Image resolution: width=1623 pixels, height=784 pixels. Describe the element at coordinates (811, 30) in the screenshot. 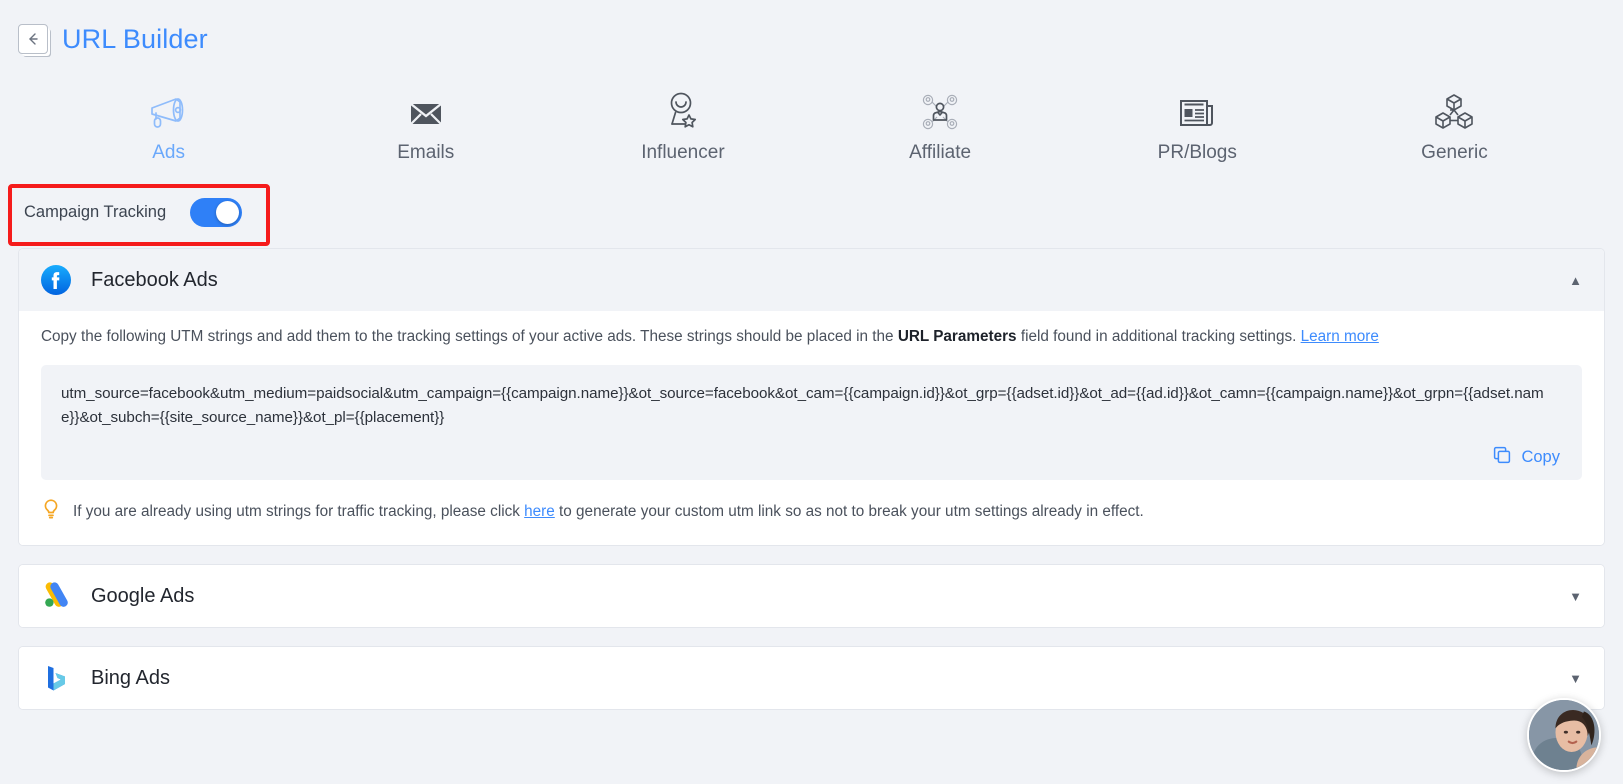

I see `page-header: URL Builder` at that location.